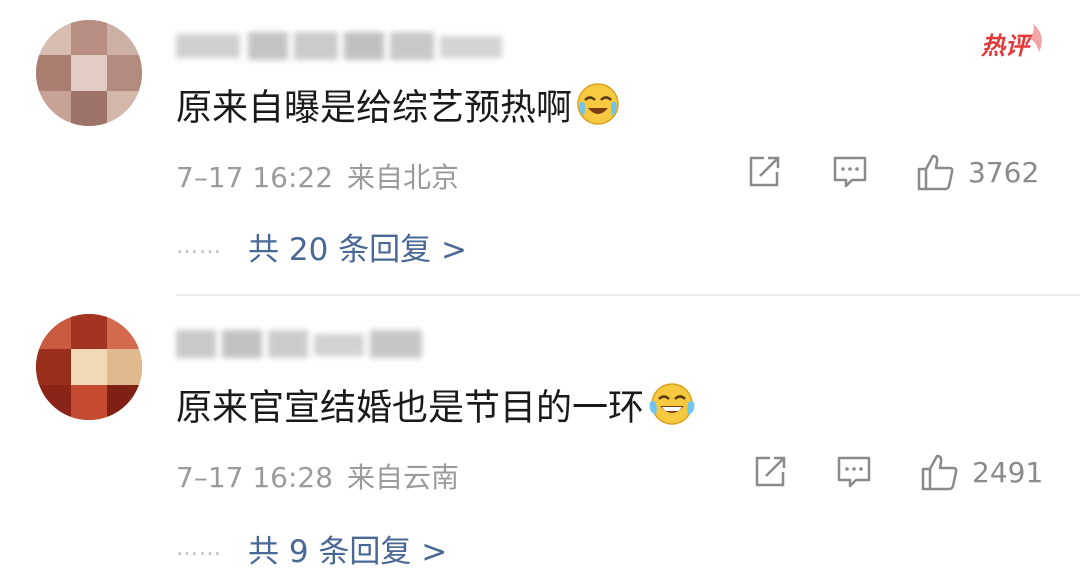 The width and height of the screenshot is (1080, 588). What do you see at coordinates (1011, 41) in the screenshot?
I see `hot-comment-badge: 热评` at bounding box center [1011, 41].